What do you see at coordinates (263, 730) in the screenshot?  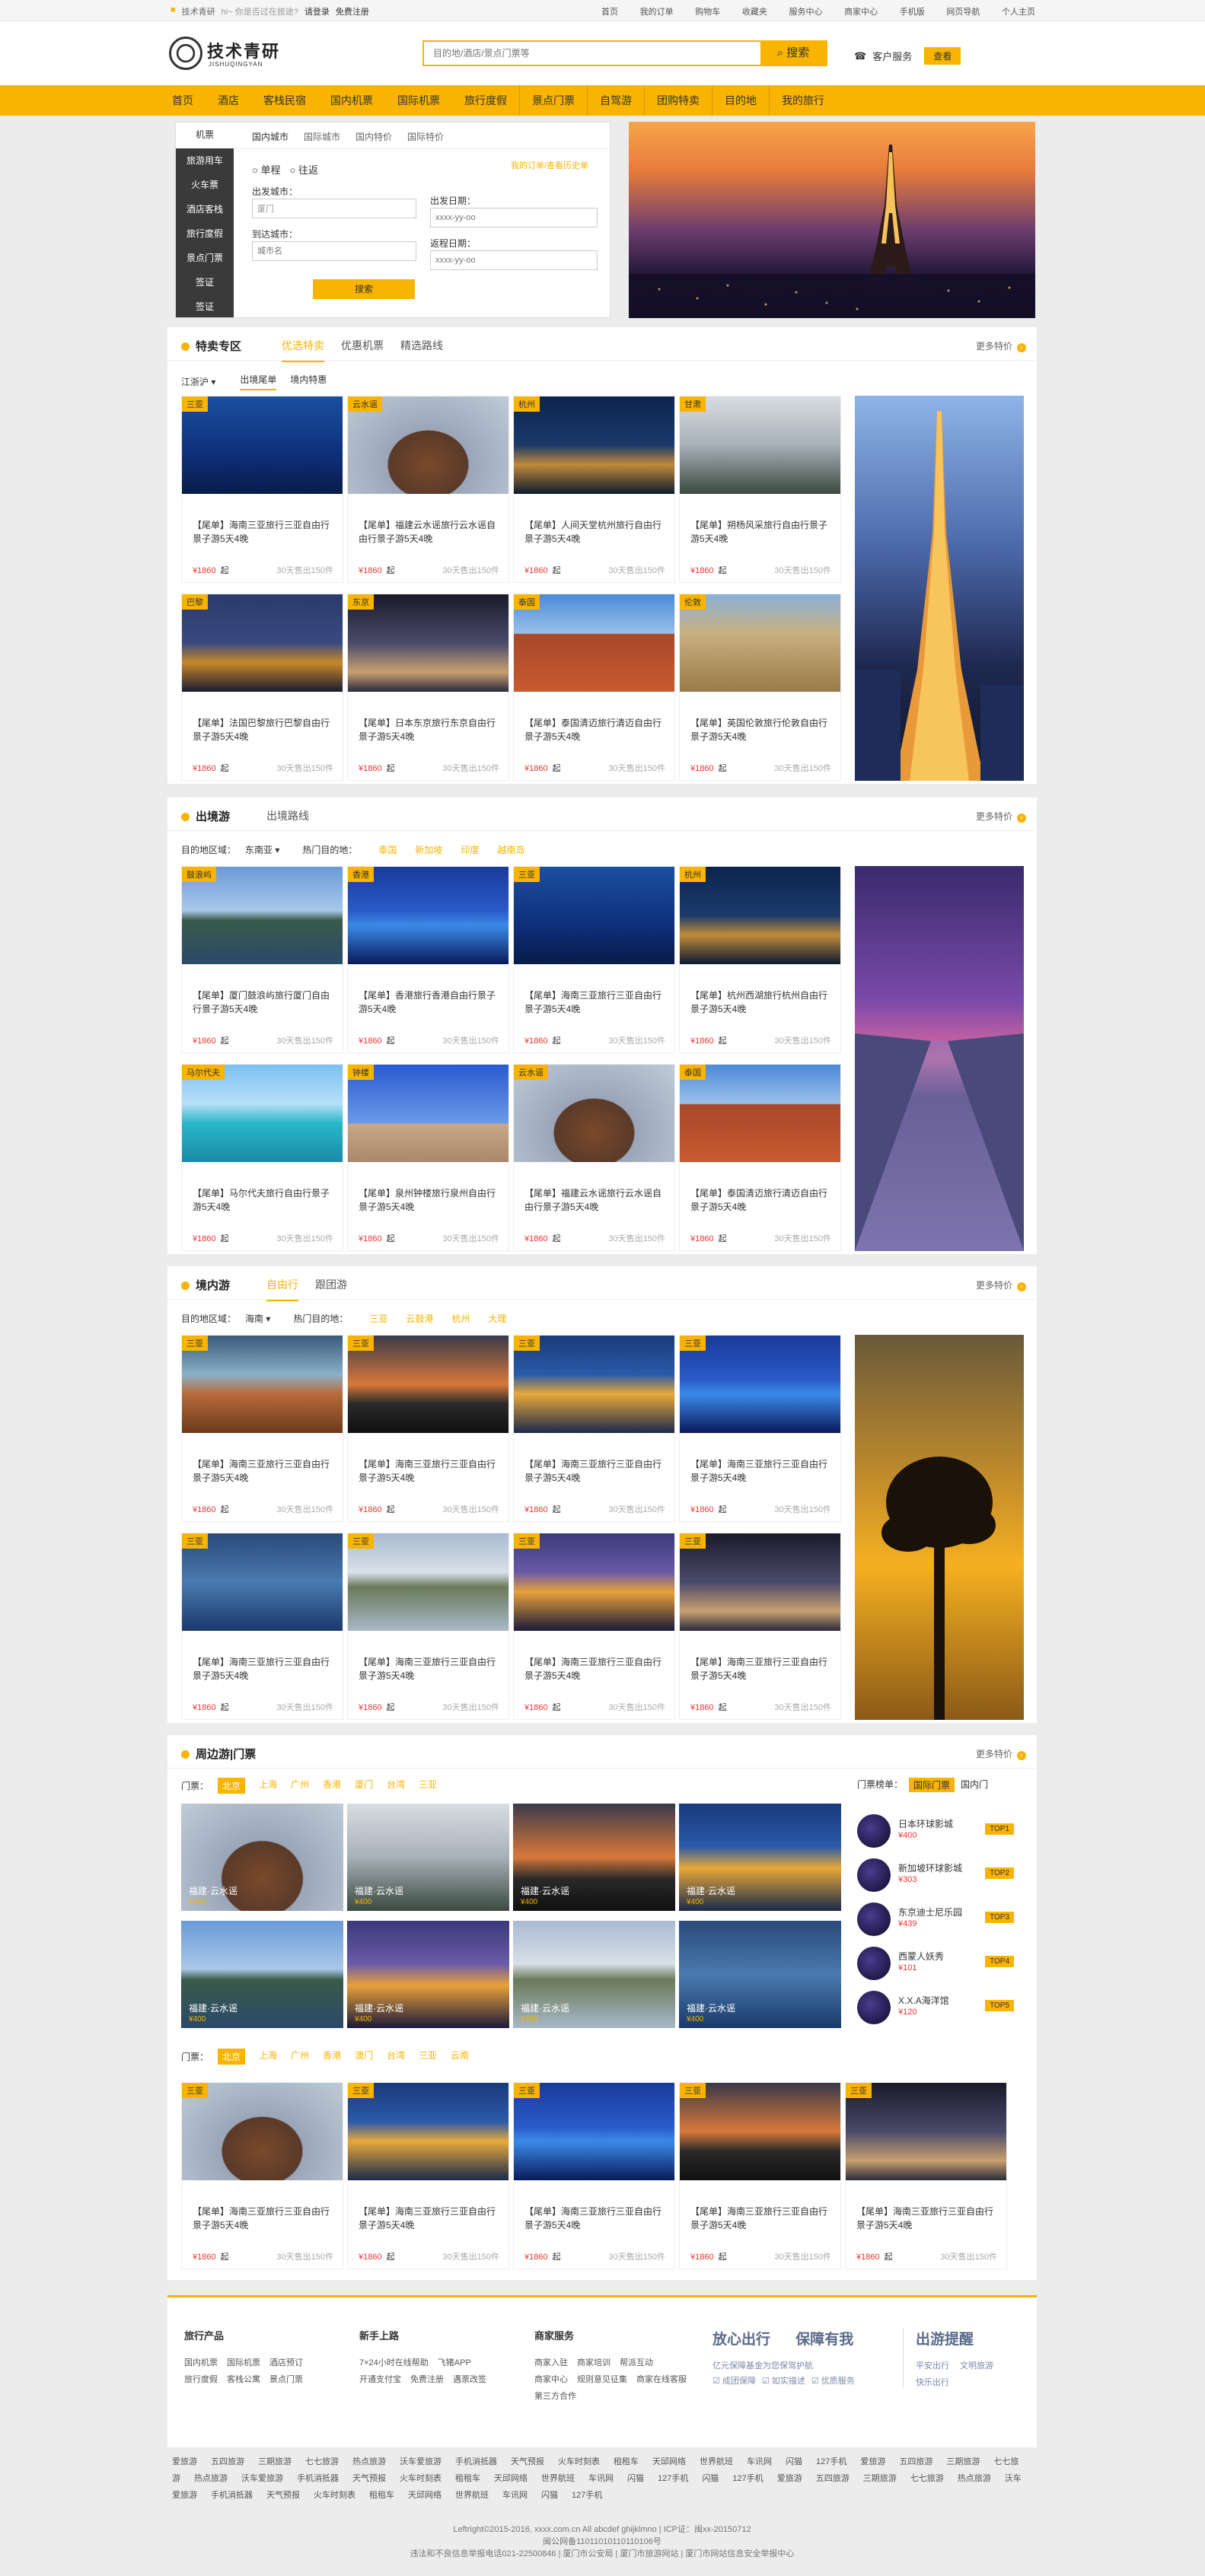 I see `product-title: 【尾单】法国巴黎旅行巴黎自由行景子游5天4晚` at bounding box center [263, 730].